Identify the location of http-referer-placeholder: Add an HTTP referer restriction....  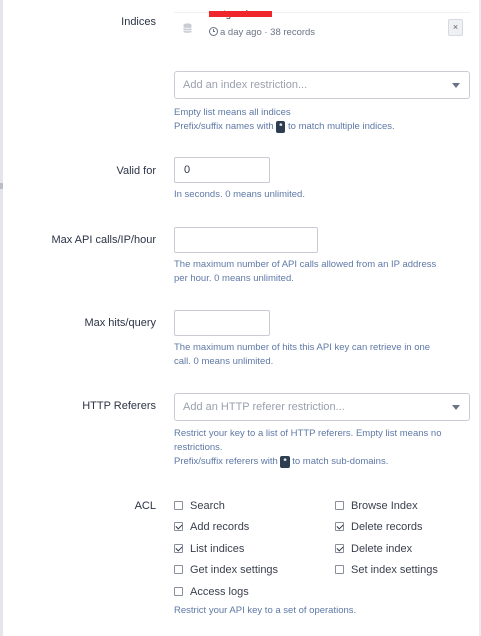
(264, 407).